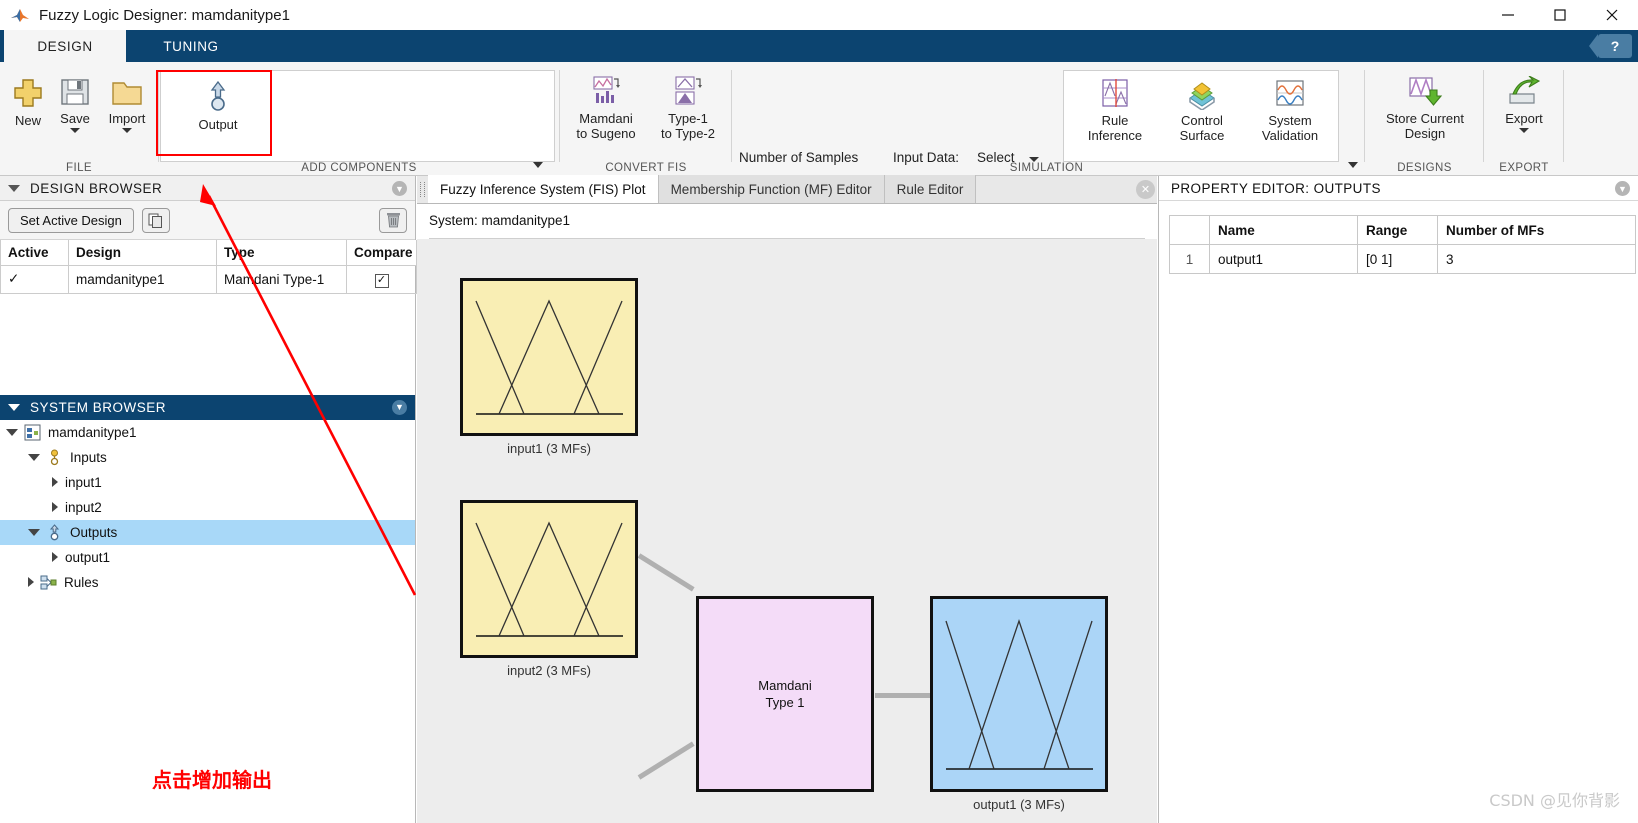 Image resolution: width=1638 pixels, height=823 pixels. Describe the element at coordinates (1115, 120) in the screenshot. I see `rule-inference-label-1: Rule` at that location.